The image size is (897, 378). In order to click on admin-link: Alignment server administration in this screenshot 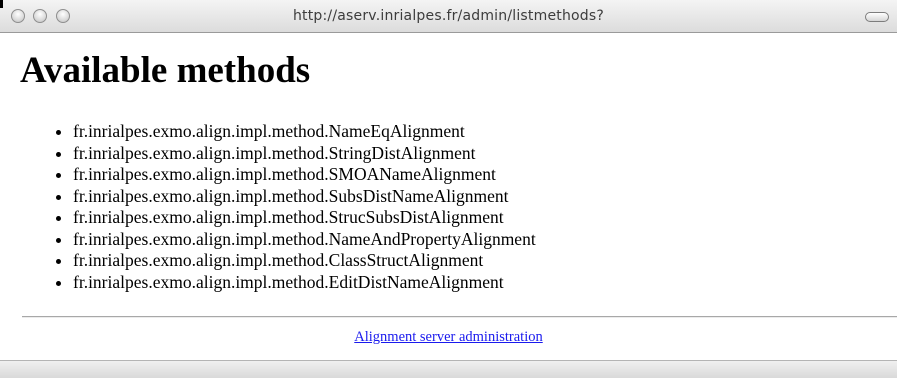, I will do `click(448, 337)`.